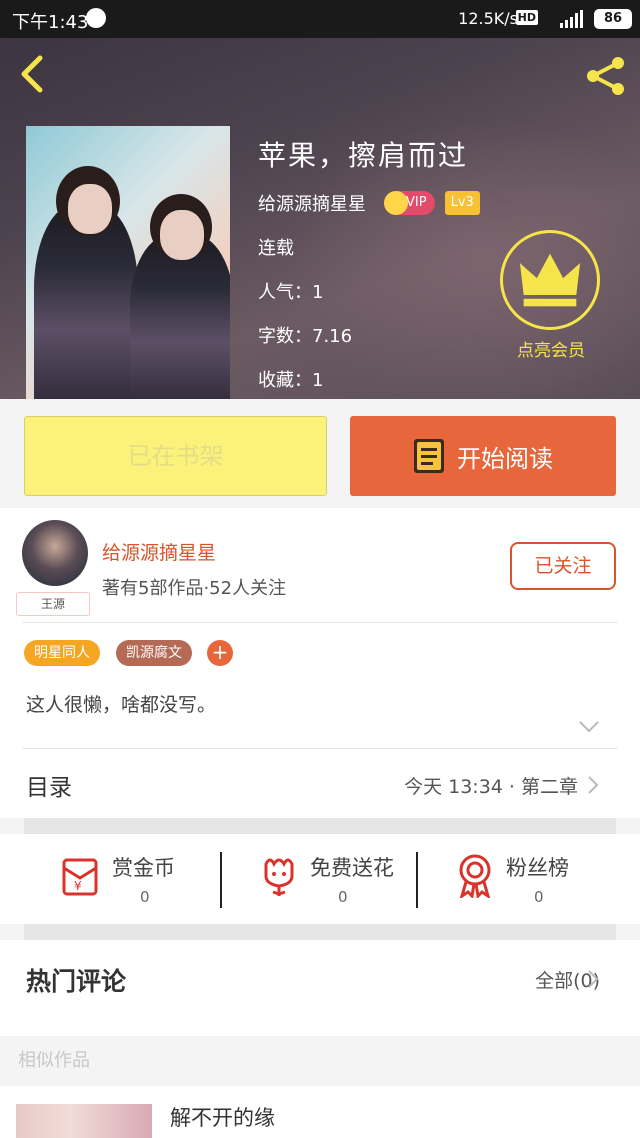  What do you see at coordinates (488, 18) in the screenshot?
I see `network-speed: 12.5K/s` at bounding box center [488, 18].